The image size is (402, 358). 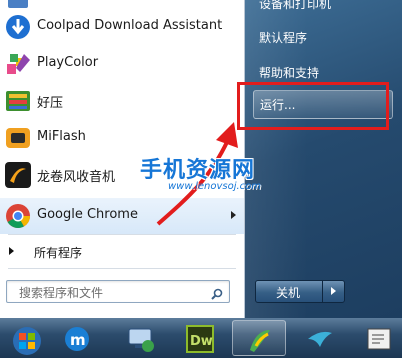 I want to click on program-item-coolpad: Coolpad Download Assistant, so click(x=122, y=27).